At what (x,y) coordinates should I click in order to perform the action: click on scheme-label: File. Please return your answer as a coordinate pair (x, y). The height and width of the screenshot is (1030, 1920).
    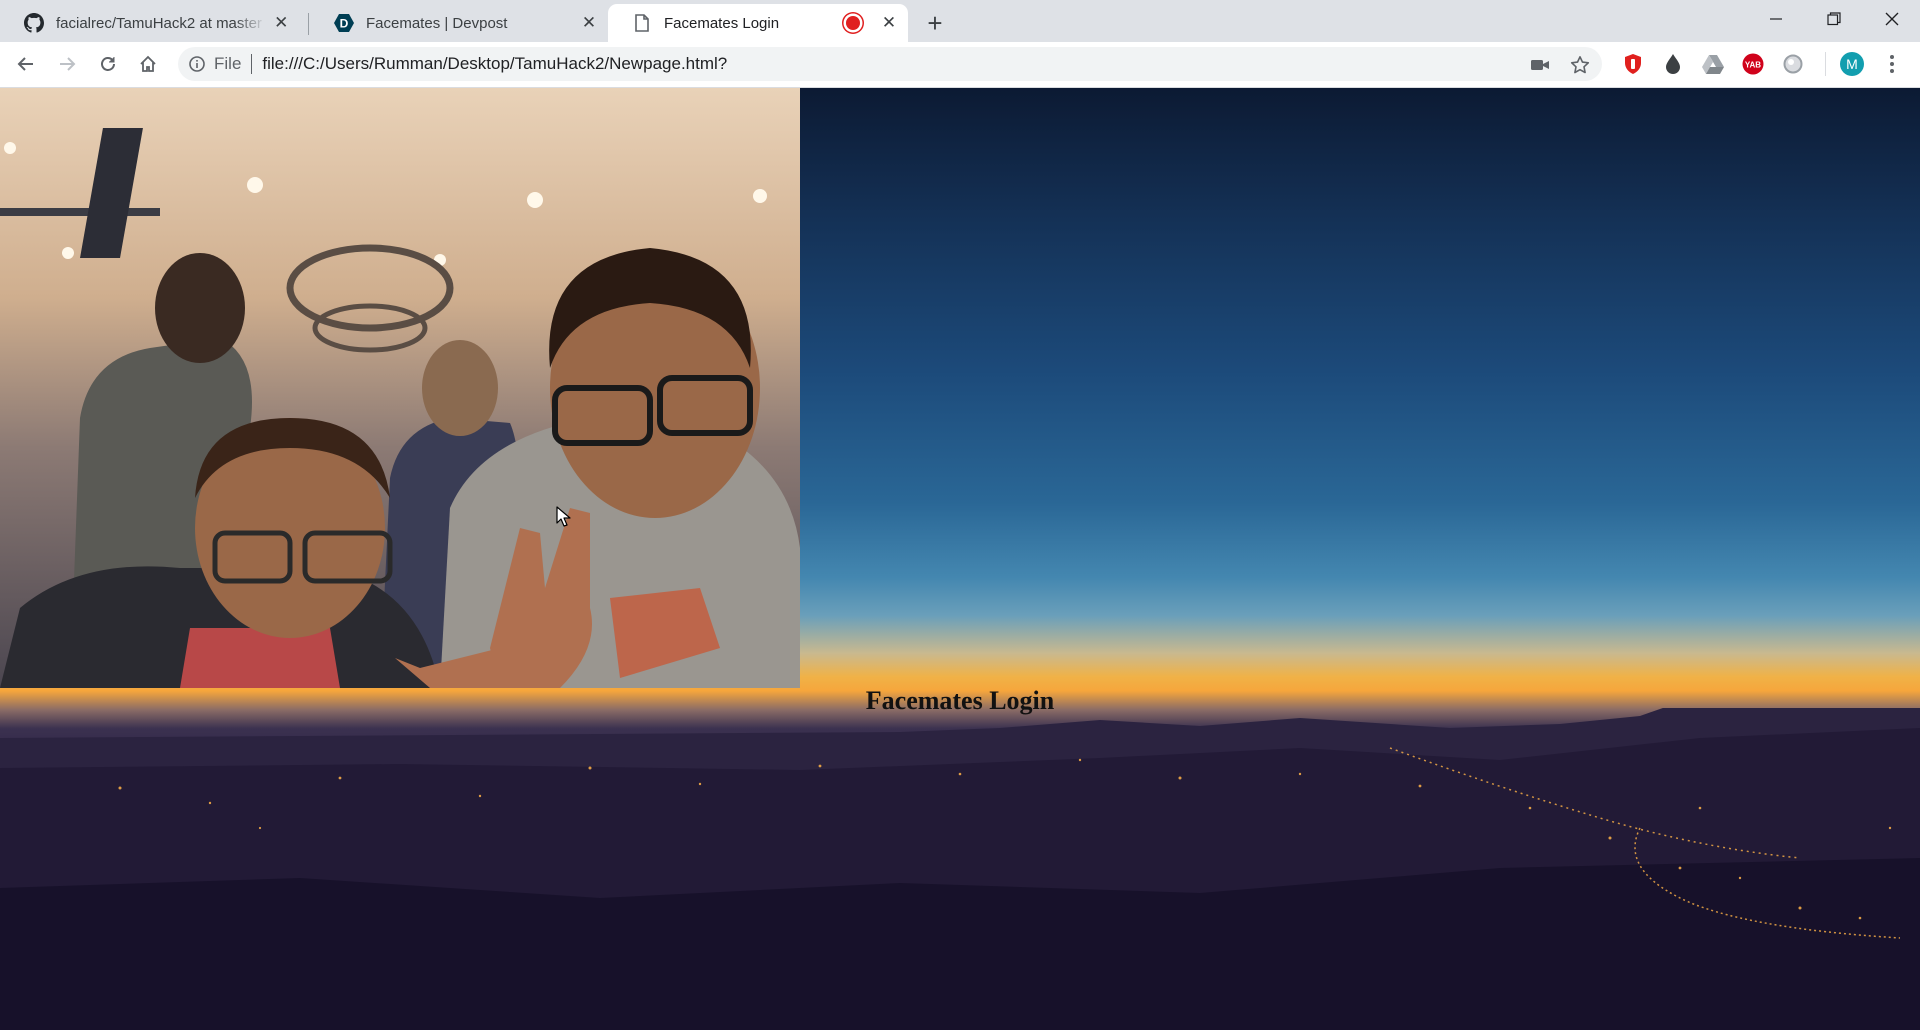
    Looking at the image, I should click on (228, 63).